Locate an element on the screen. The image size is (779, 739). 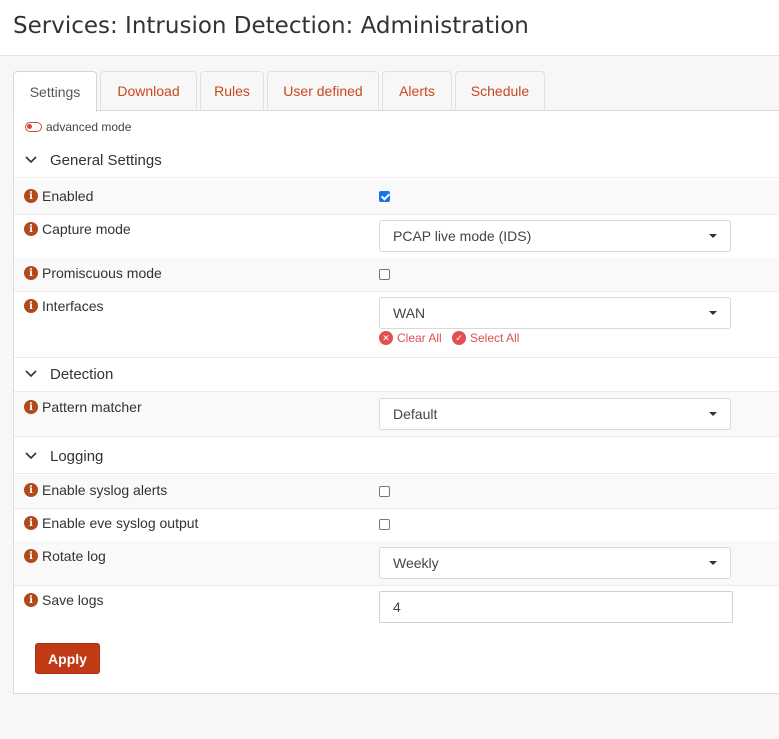
field-label: i Enable syslog alerts is located at coordinates (95, 490).